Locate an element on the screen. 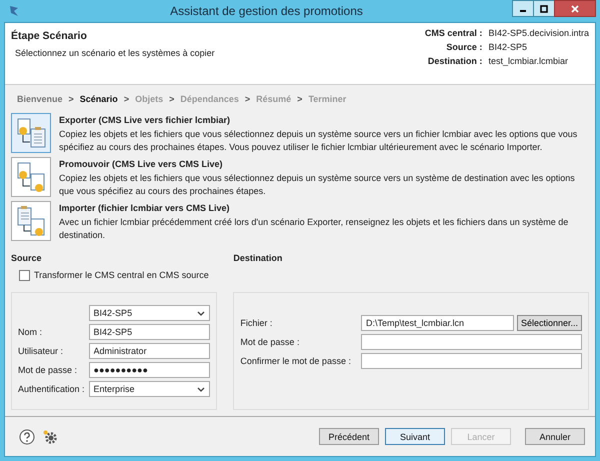 Image resolution: width=600 pixels, height=461 pixels. dropdown: Enterprise is located at coordinates (149, 389).